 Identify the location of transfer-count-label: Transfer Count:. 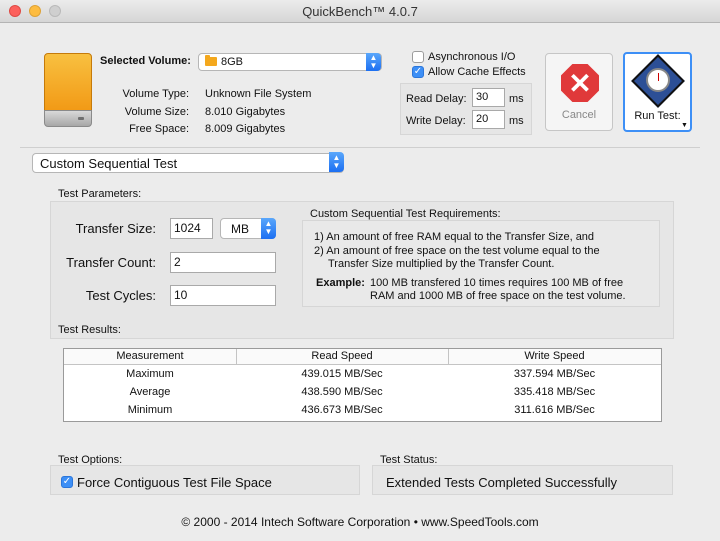
(111, 262).